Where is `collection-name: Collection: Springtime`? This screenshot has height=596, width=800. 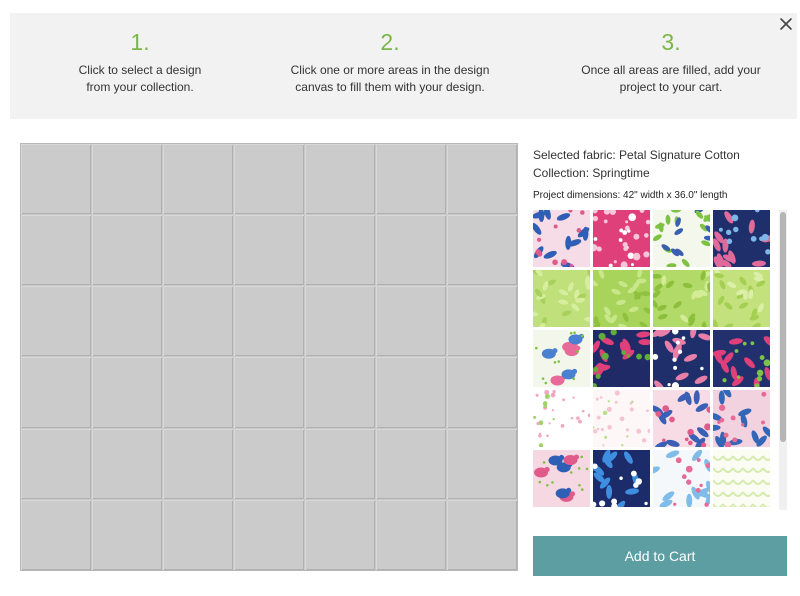
collection-name: Collection: Springtime is located at coordinates (591, 173).